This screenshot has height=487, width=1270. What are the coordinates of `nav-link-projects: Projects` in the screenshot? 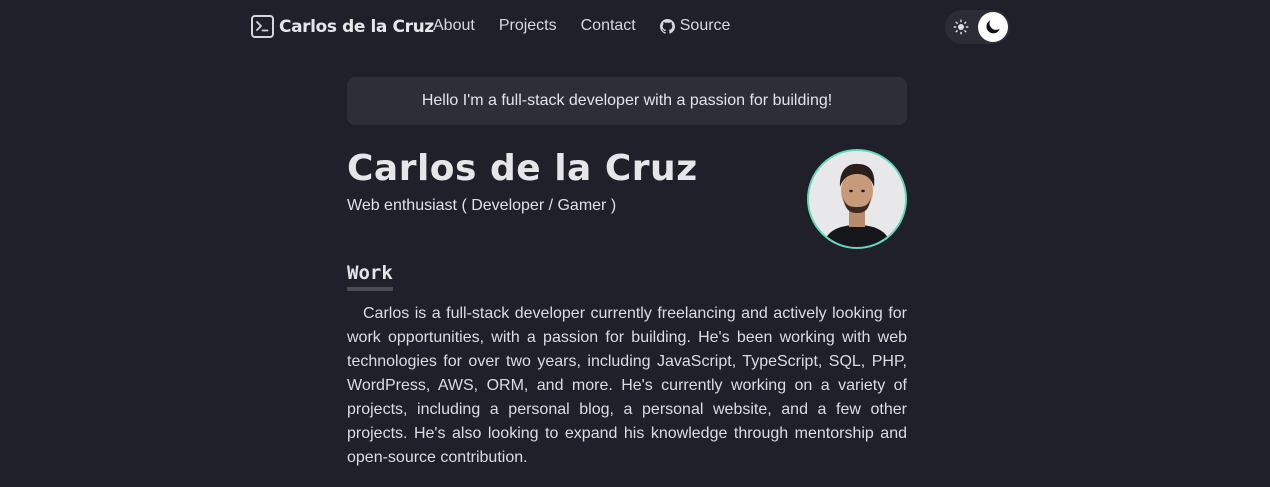 It's located at (528, 26).